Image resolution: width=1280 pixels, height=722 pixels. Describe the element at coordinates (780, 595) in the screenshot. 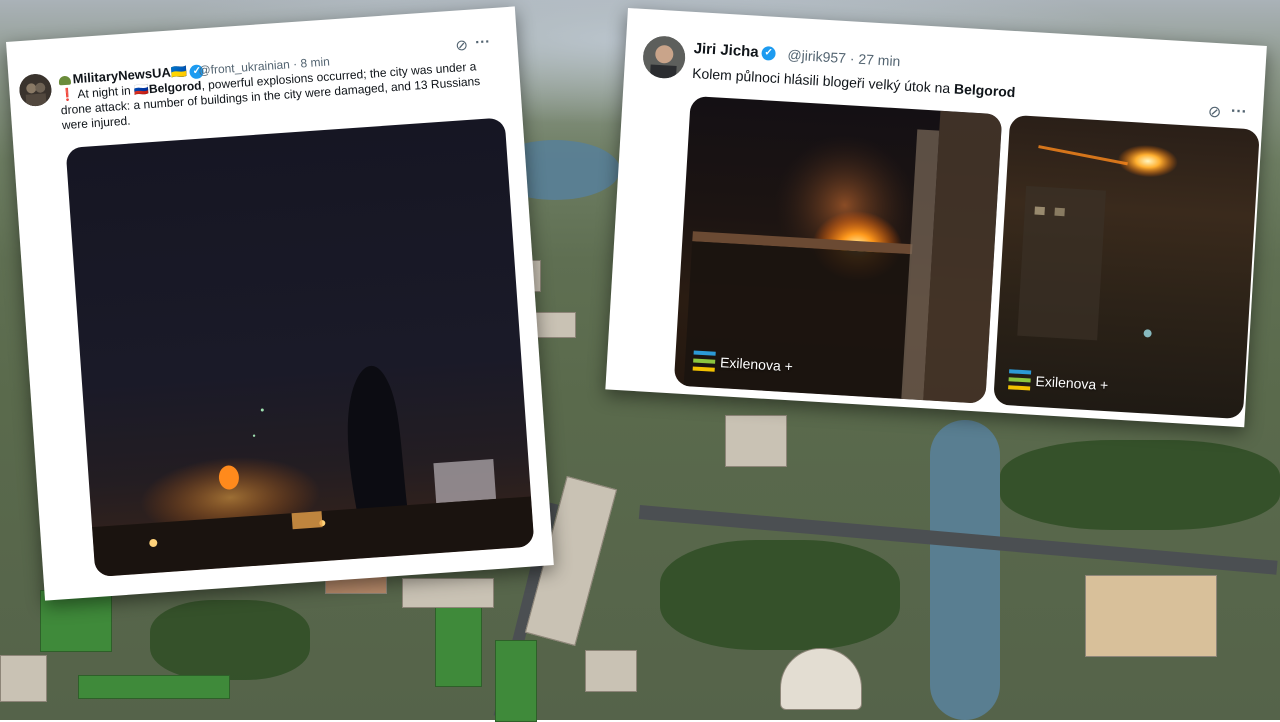

I see `park-trees` at that location.